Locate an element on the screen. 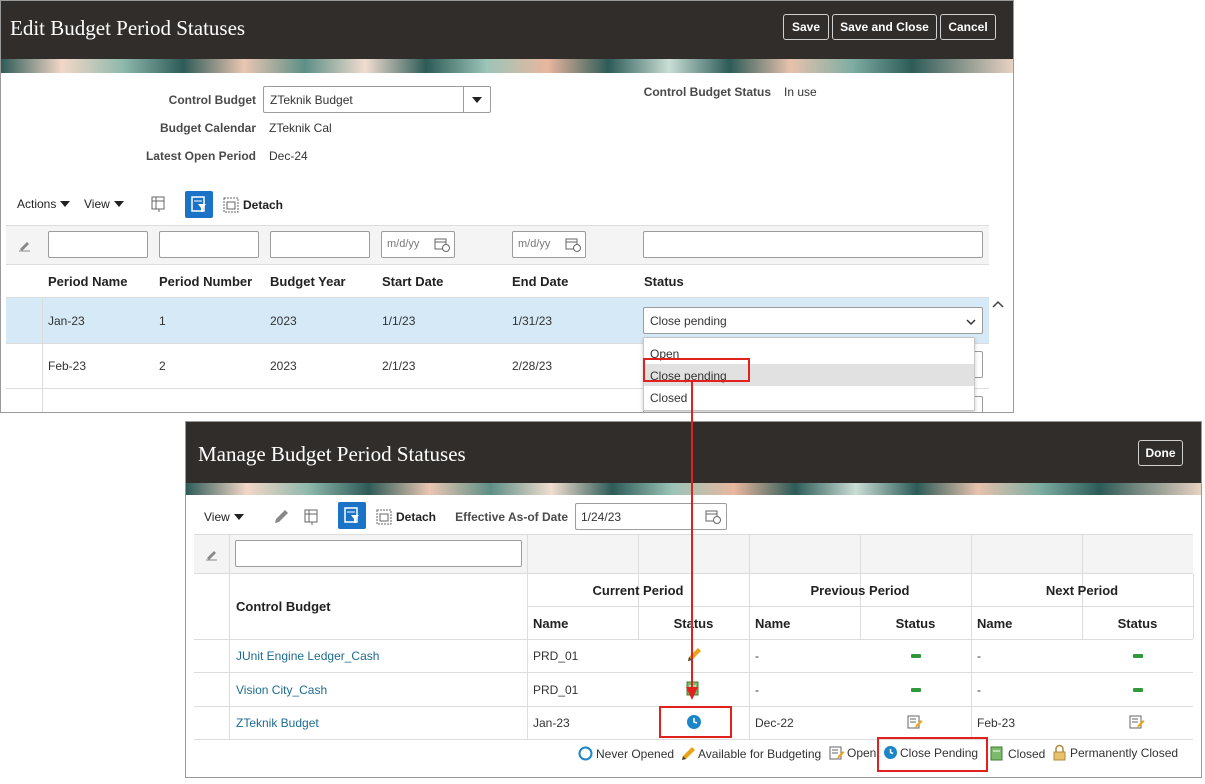 The width and height of the screenshot is (1205, 784). col-period-number: Period Number is located at coordinates (205, 281).